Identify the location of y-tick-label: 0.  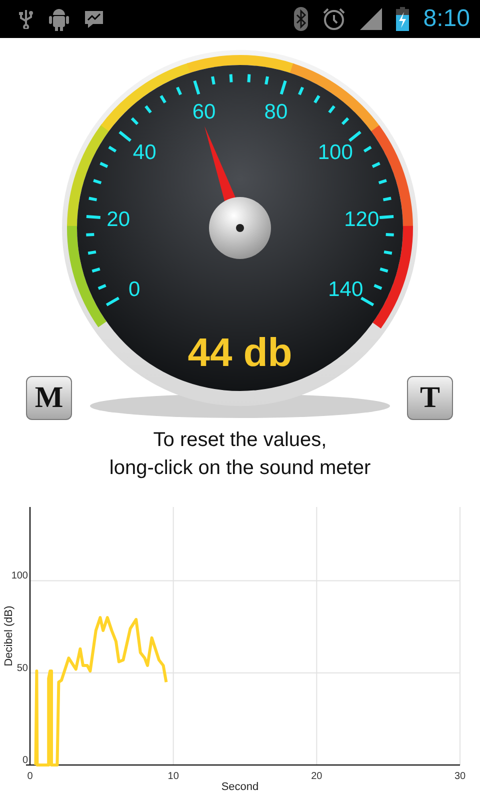
(25, 760).